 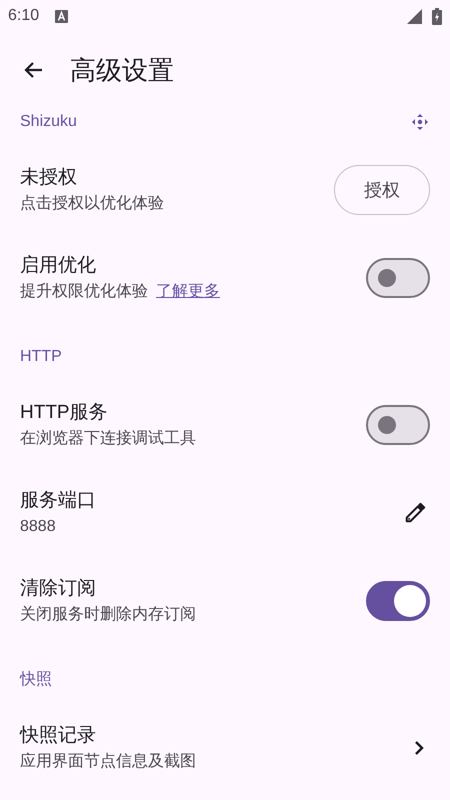 What do you see at coordinates (58, 736) in the screenshot?
I see `setting-title: 快照记录` at bounding box center [58, 736].